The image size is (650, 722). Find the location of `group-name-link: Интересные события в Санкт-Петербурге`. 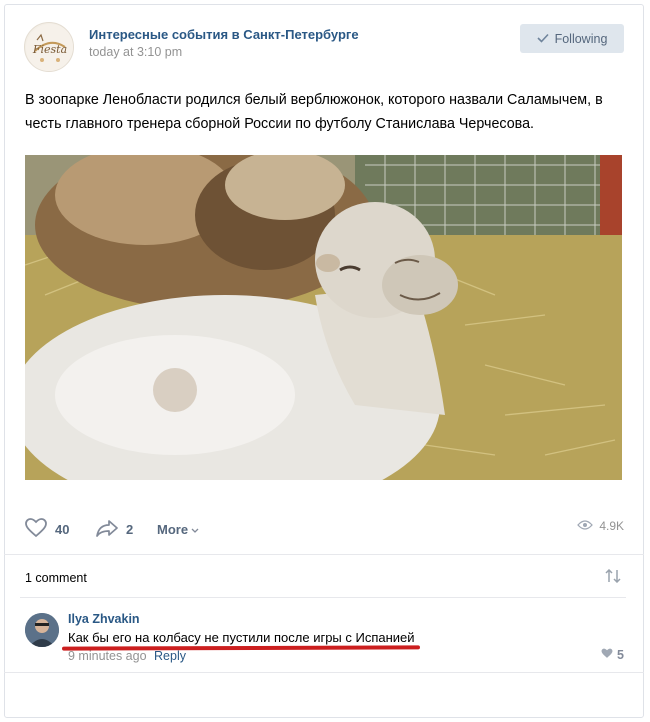

group-name-link: Интересные события в Санкт-Петербурге is located at coordinates (224, 34).